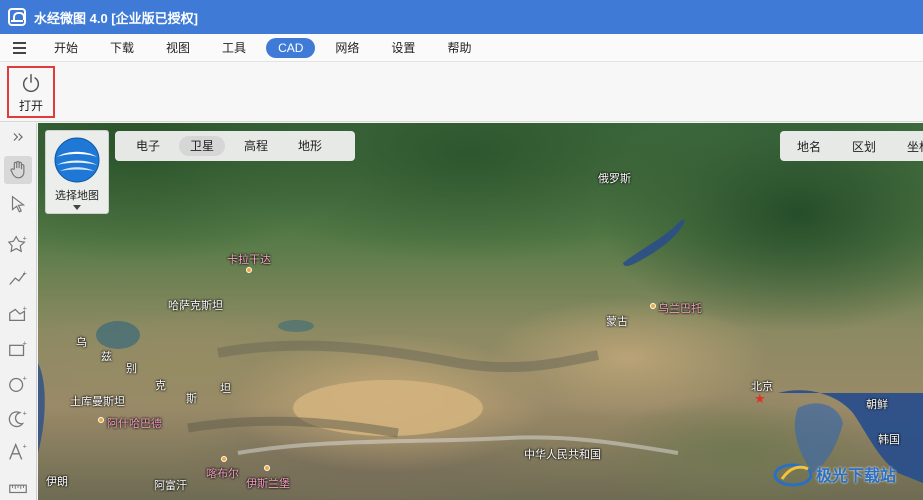 This screenshot has width=923, height=500. Describe the element at coordinates (225, 389) in the screenshot. I see `map-label-uzbekistan-6: 坦` at that location.